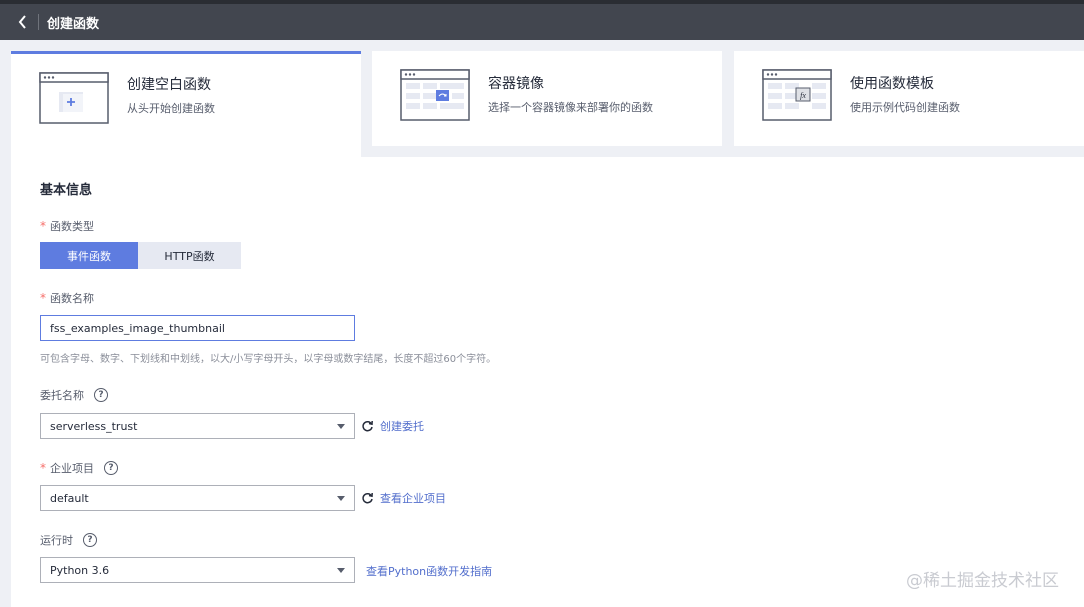  Describe the element at coordinates (797, 95) in the screenshot. I see `function-template-icon: fx` at that location.